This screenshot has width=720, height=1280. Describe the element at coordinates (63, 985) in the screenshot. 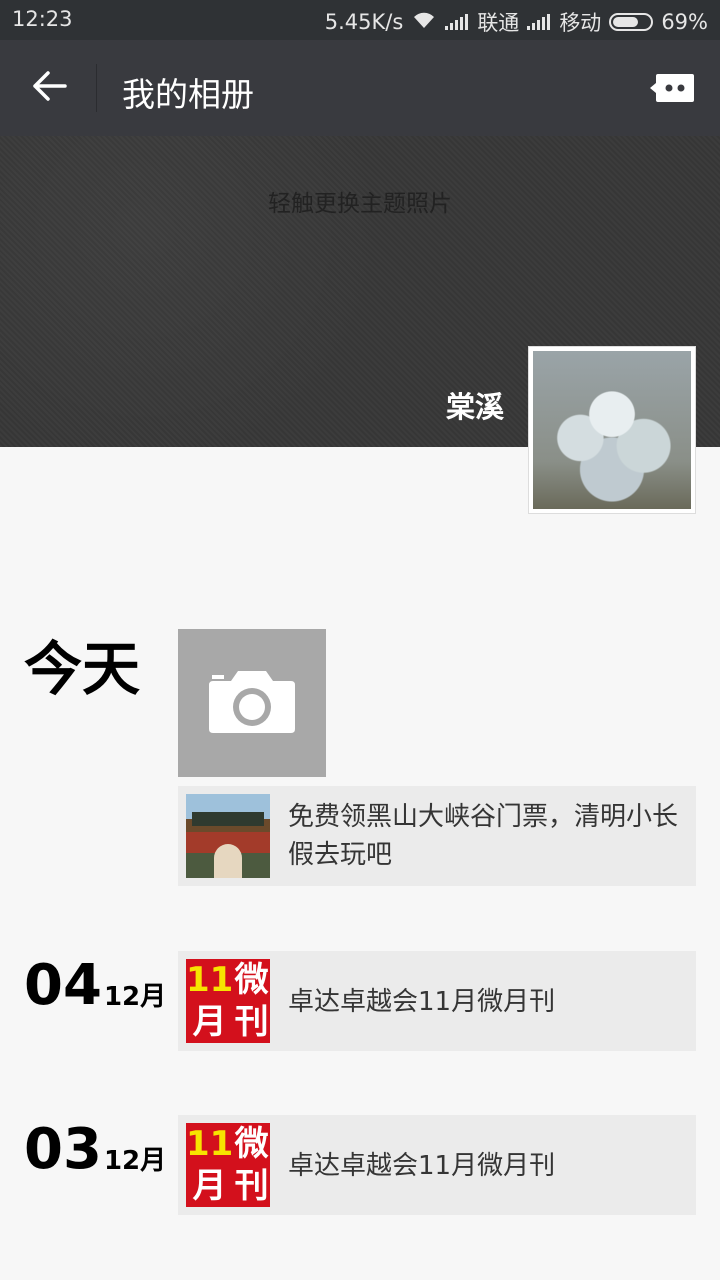

I see `date-day: 04` at that location.